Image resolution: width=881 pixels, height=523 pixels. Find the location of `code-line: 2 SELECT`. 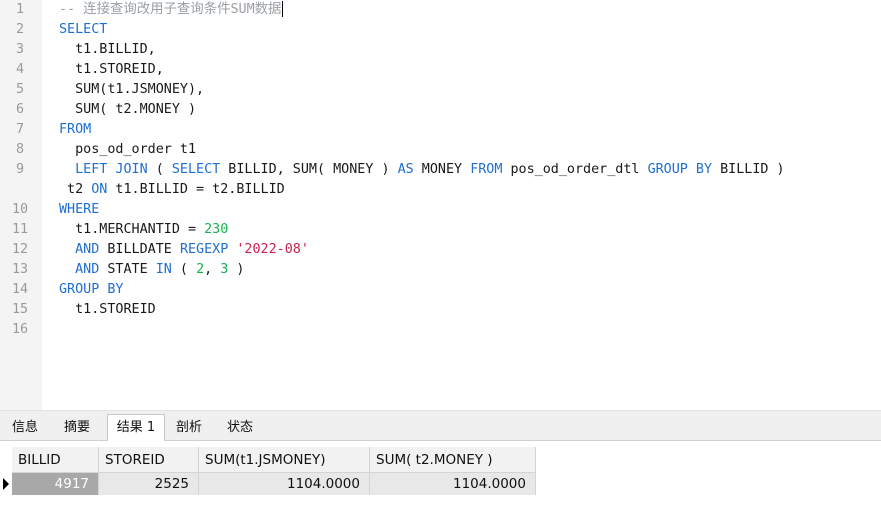

code-line: 2 SELECT is located at coordinates (440, 30).